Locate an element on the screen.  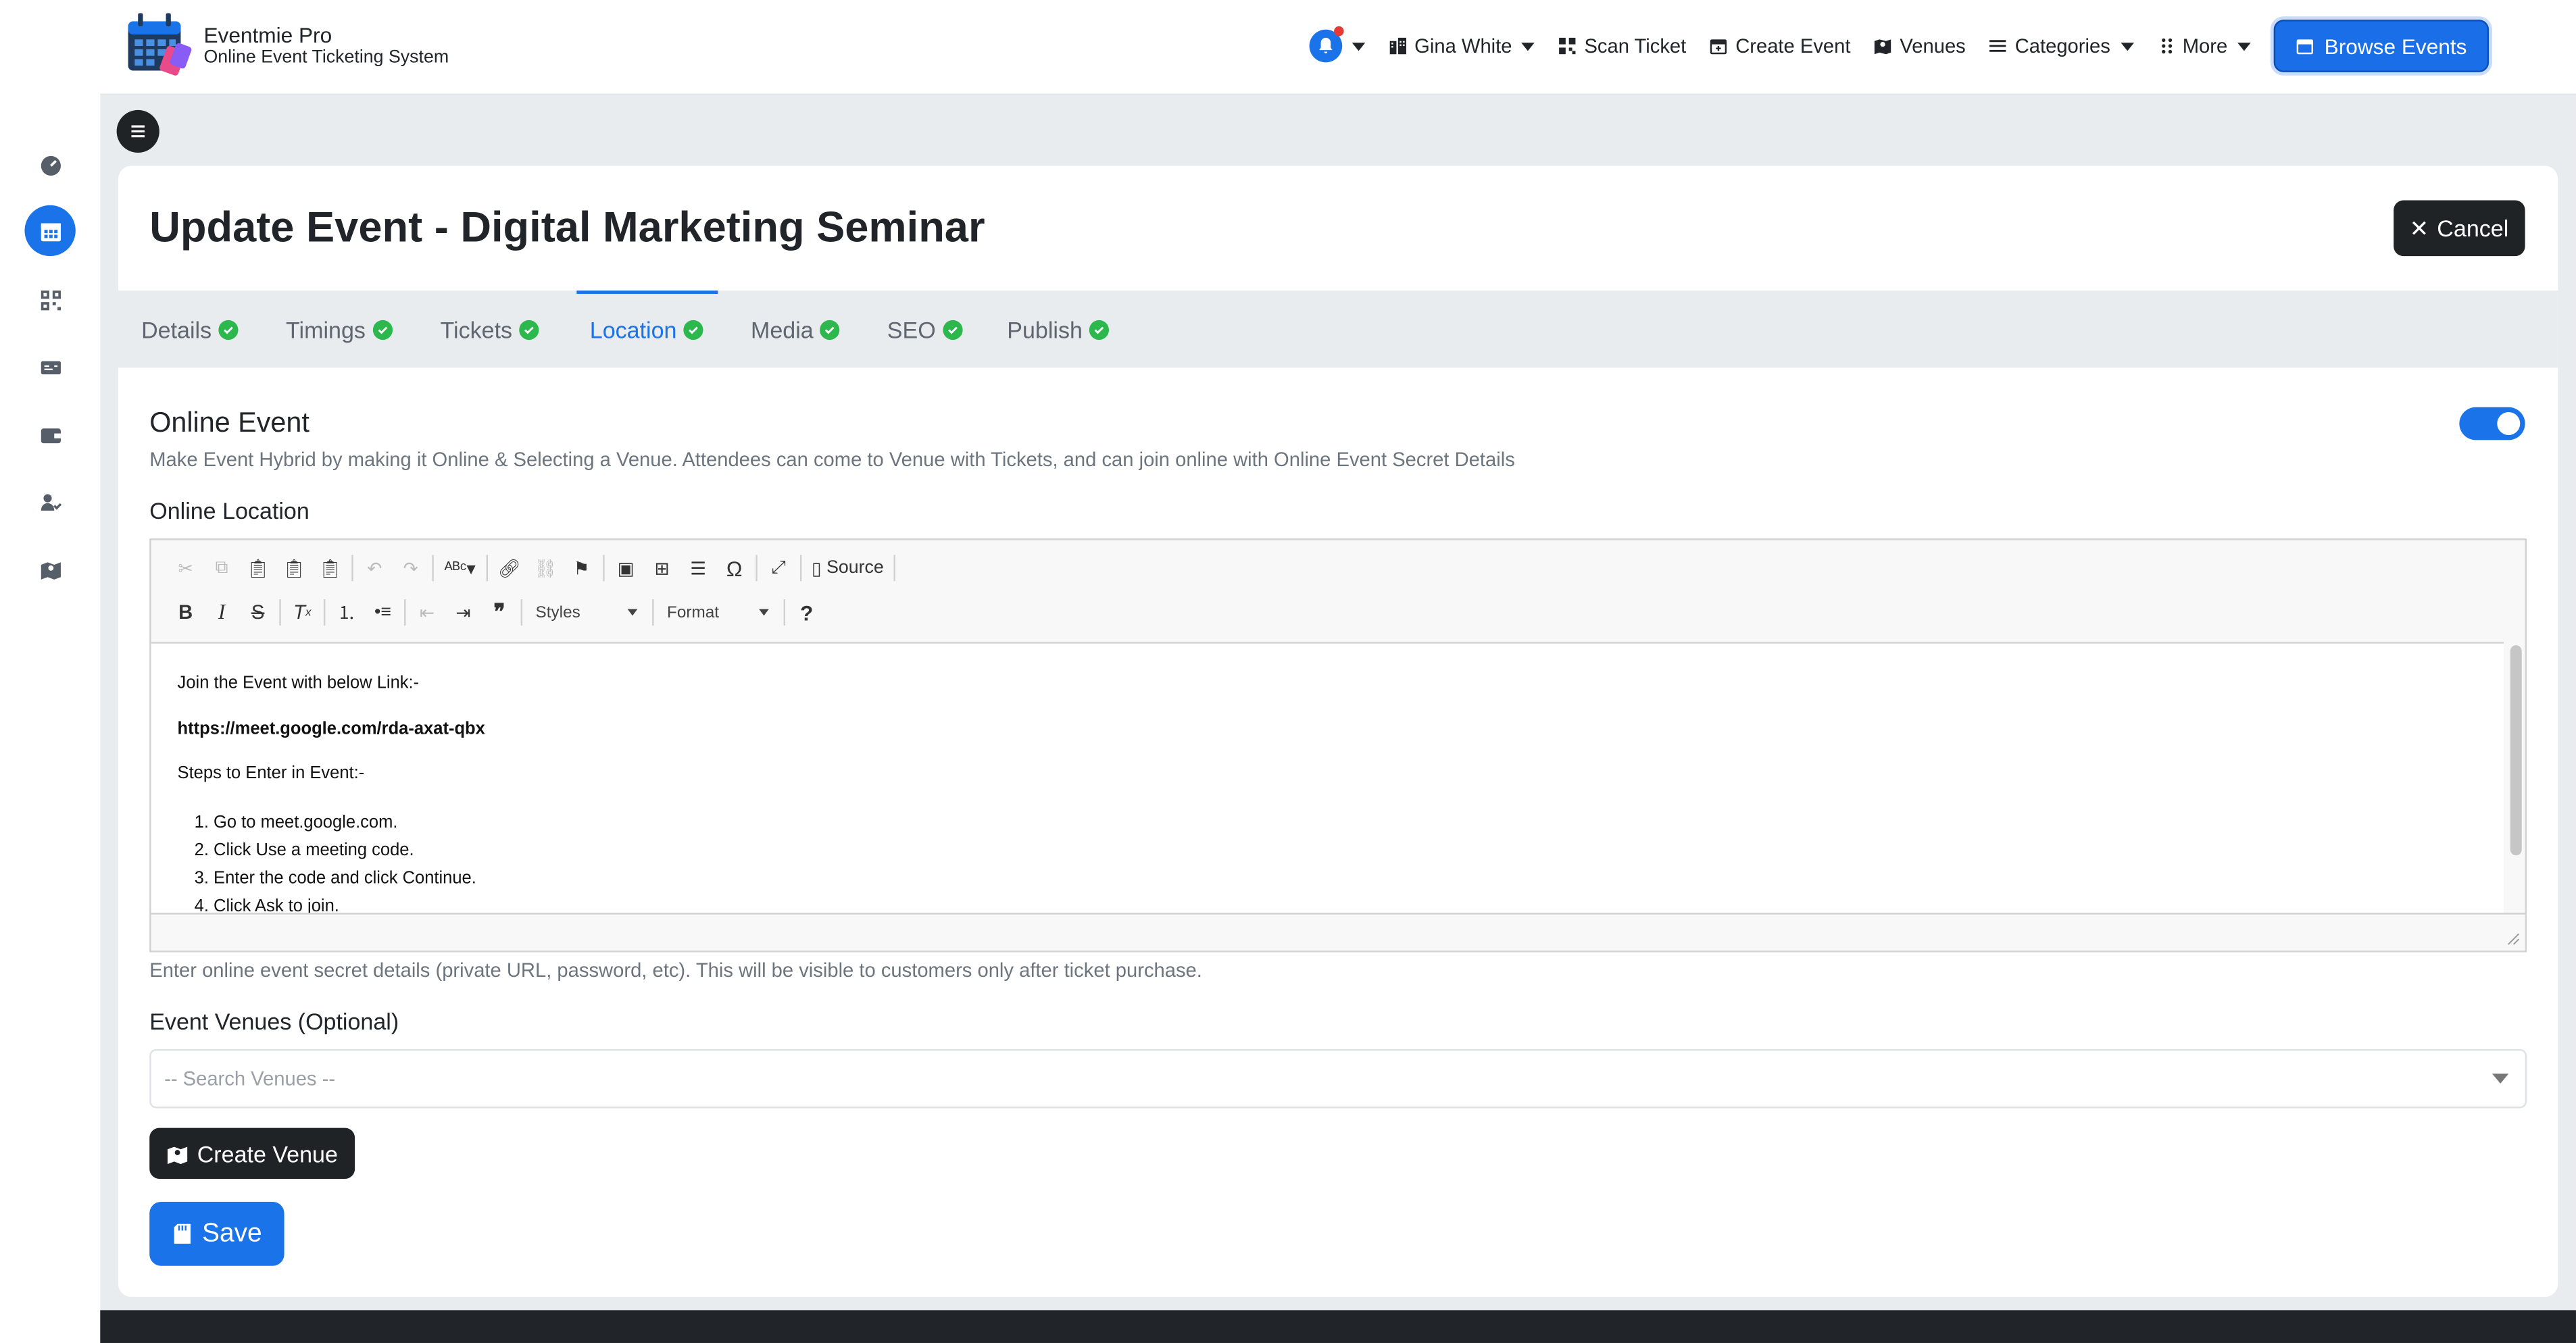
online-event-toggle is located at coordinates (2492, 423).